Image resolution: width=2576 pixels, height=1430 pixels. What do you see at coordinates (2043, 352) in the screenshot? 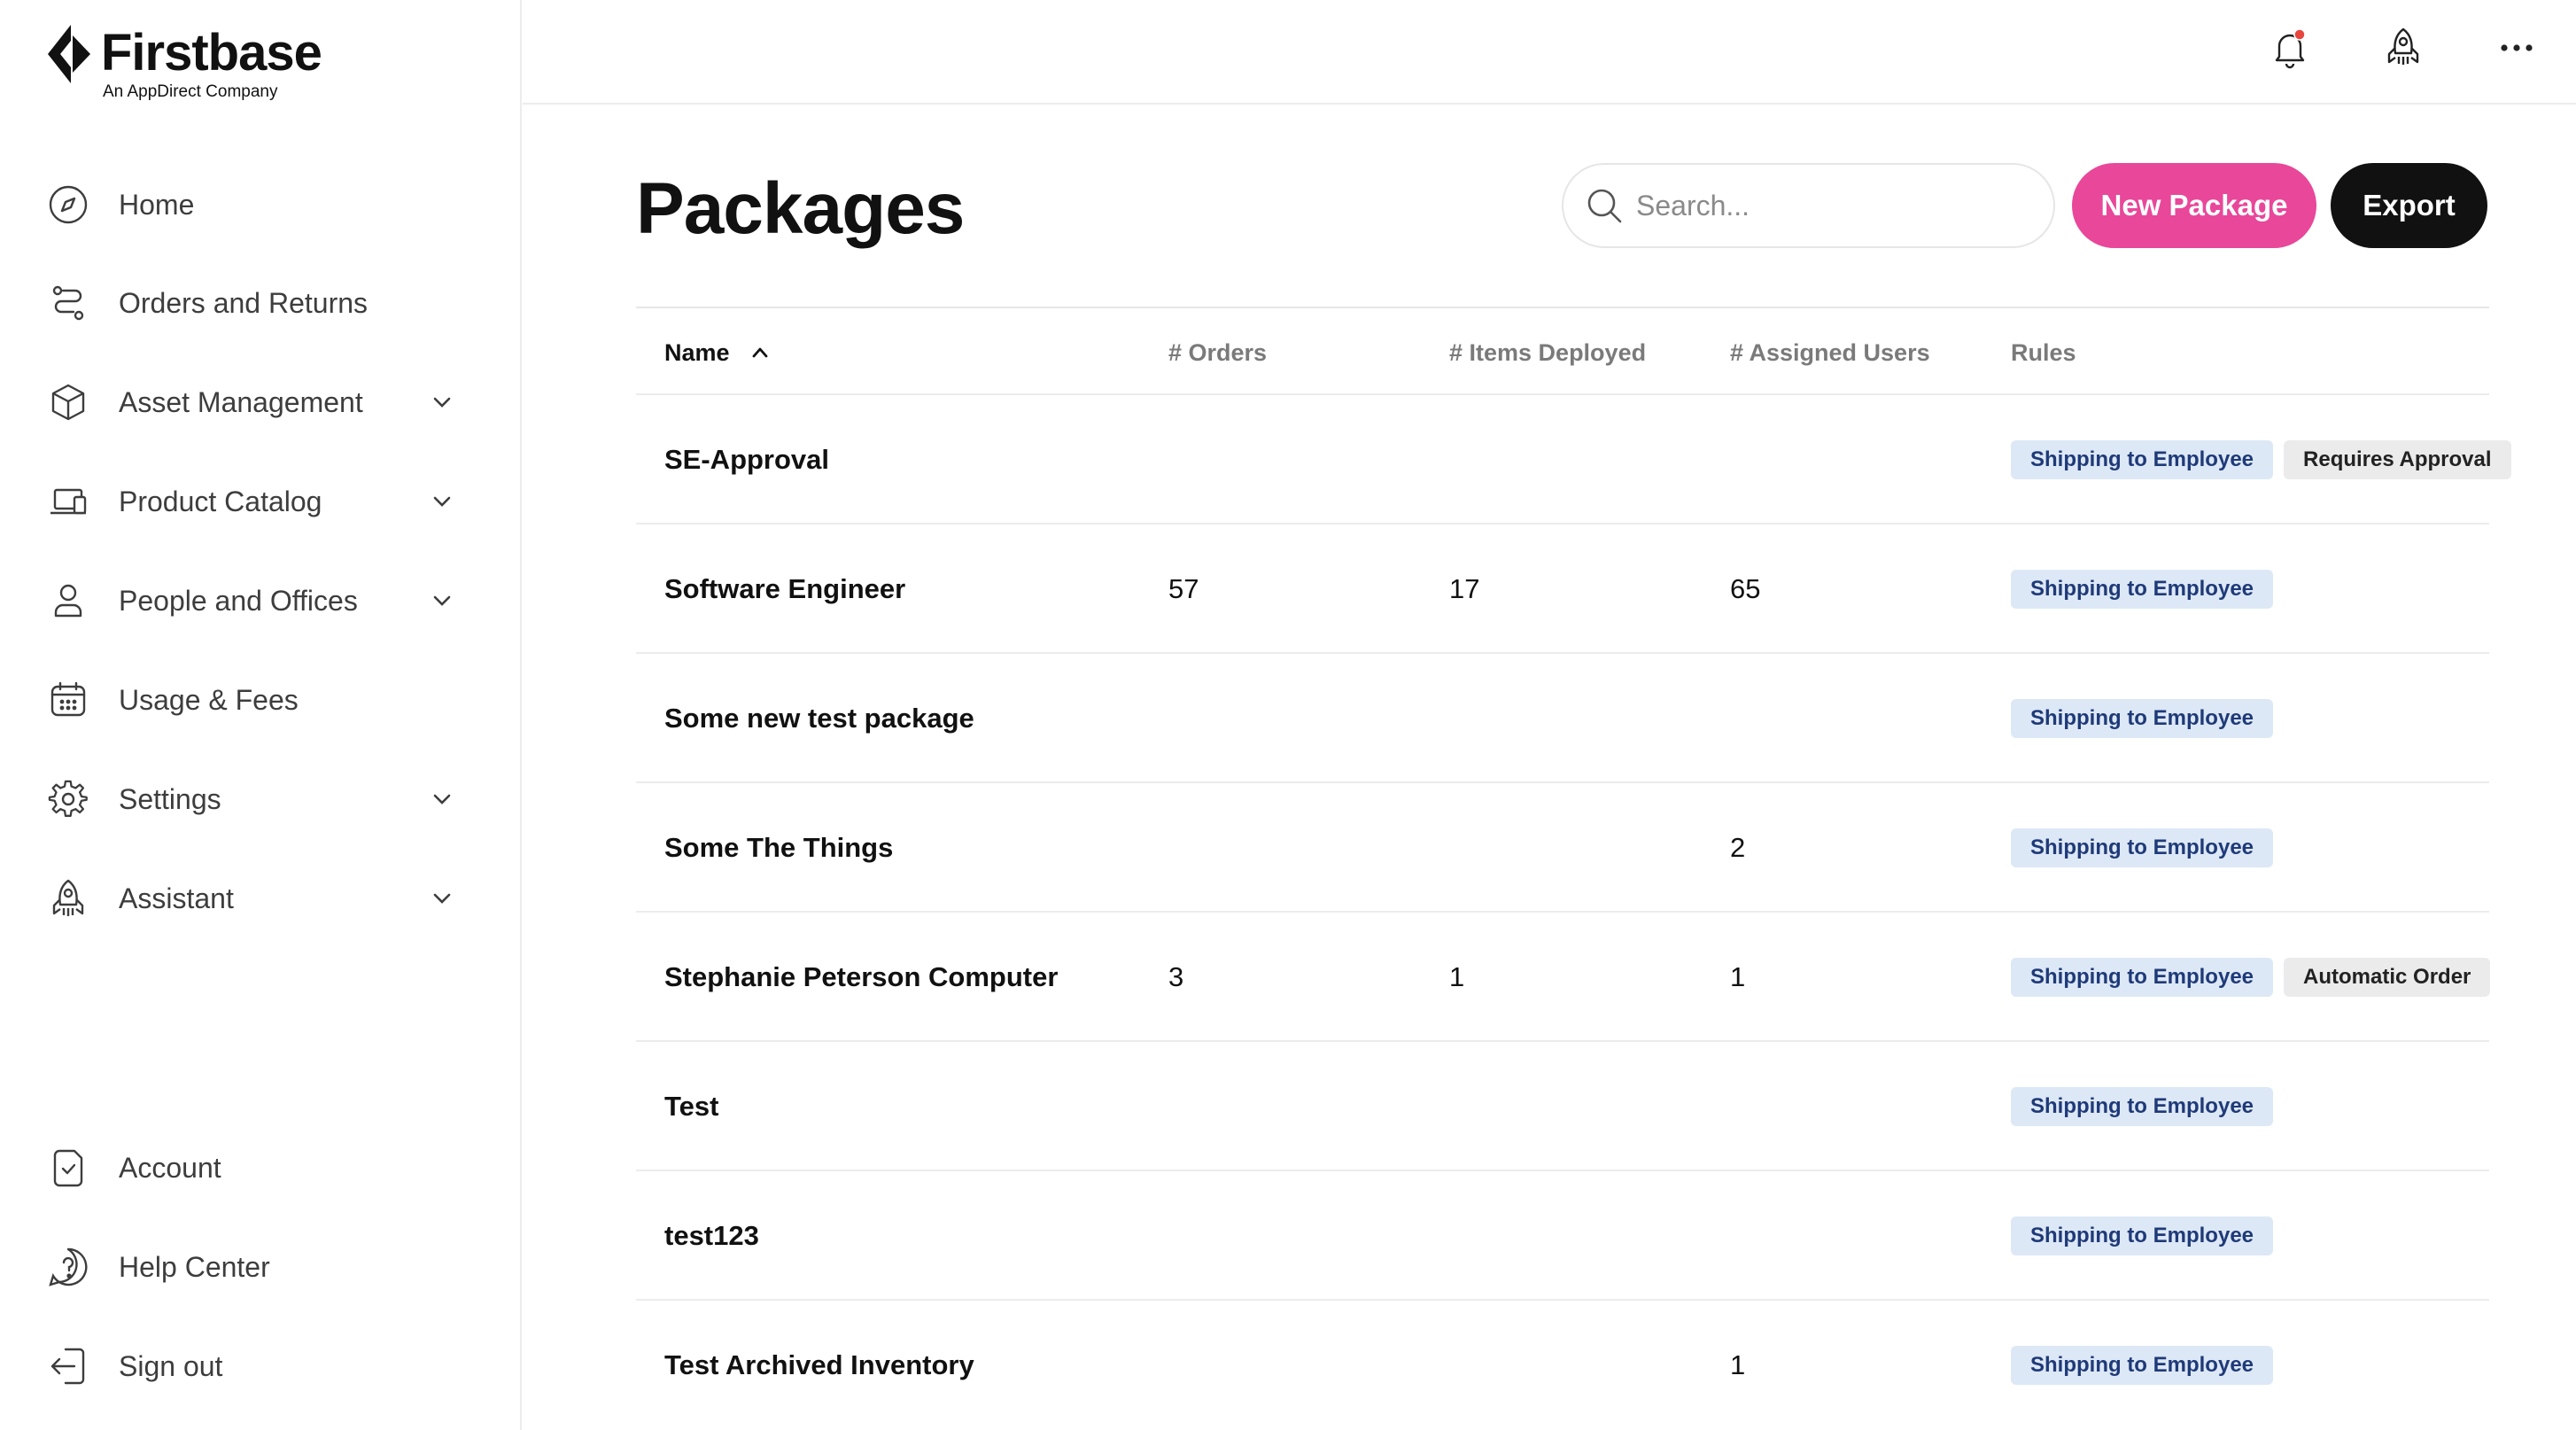
I see `column-header-rules: Rules` at bounding box center [2043, 352].